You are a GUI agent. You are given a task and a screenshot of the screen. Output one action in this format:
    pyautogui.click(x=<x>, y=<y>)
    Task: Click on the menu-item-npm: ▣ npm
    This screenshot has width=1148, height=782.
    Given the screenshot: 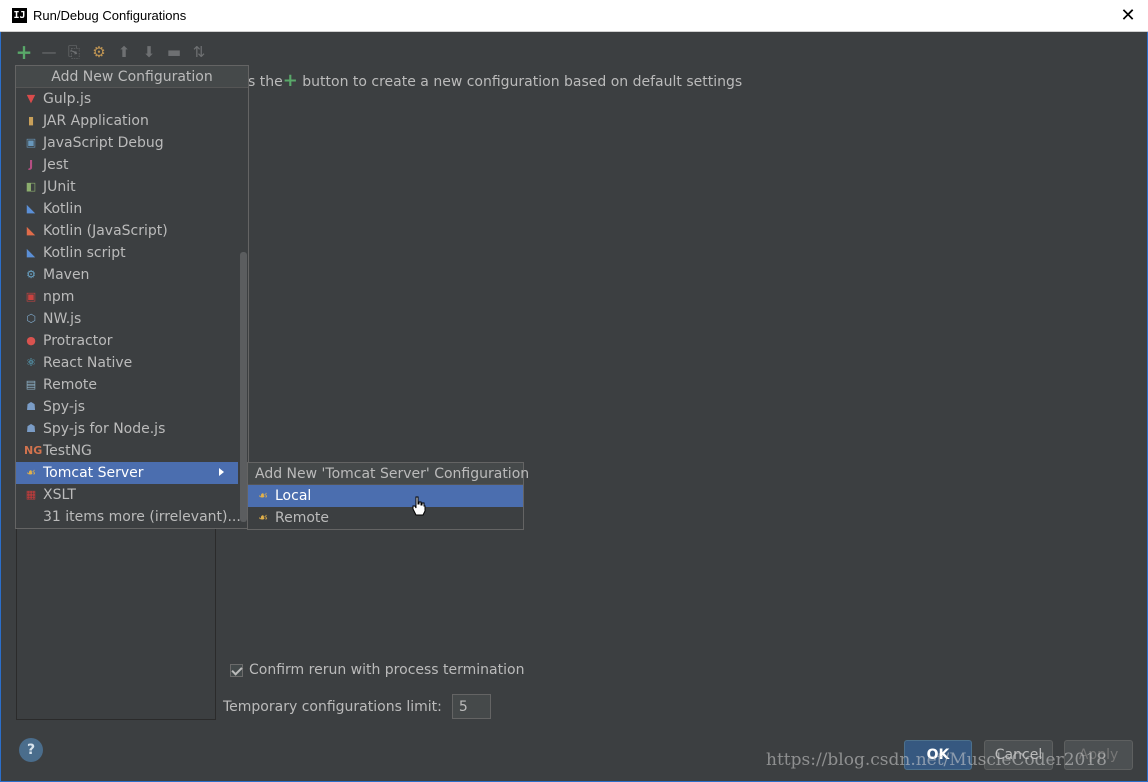 What is the action you would take?
    pyautogui.click(x=127, y=297)
    